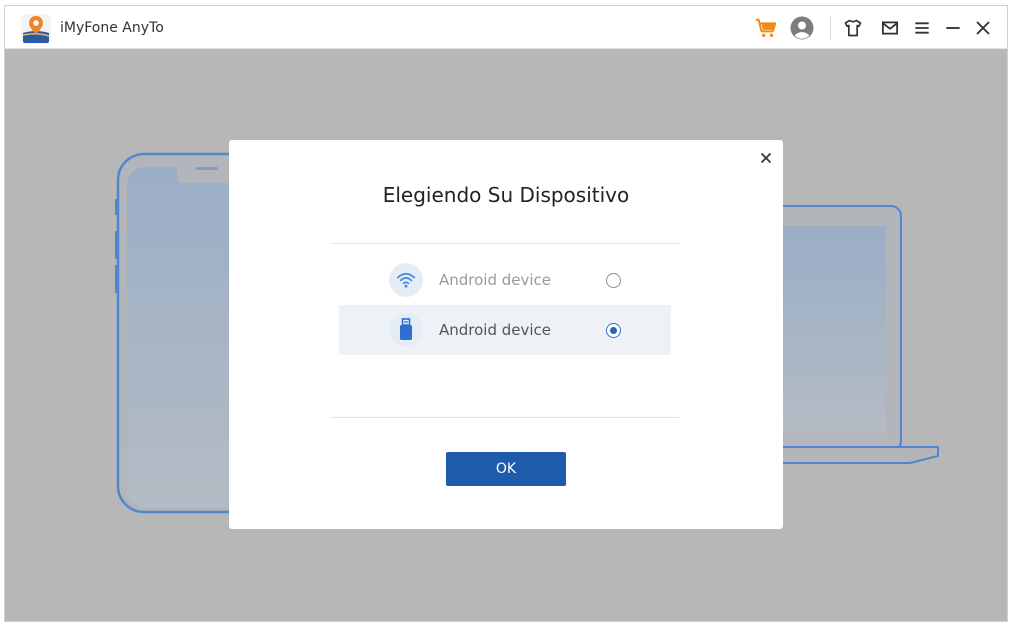 The width and height of the screenshot is (1012, 625). What do you see at coordinates (406, 280) in the screenshot?
I see `wifi-icon` at bounding box center [406, 280].